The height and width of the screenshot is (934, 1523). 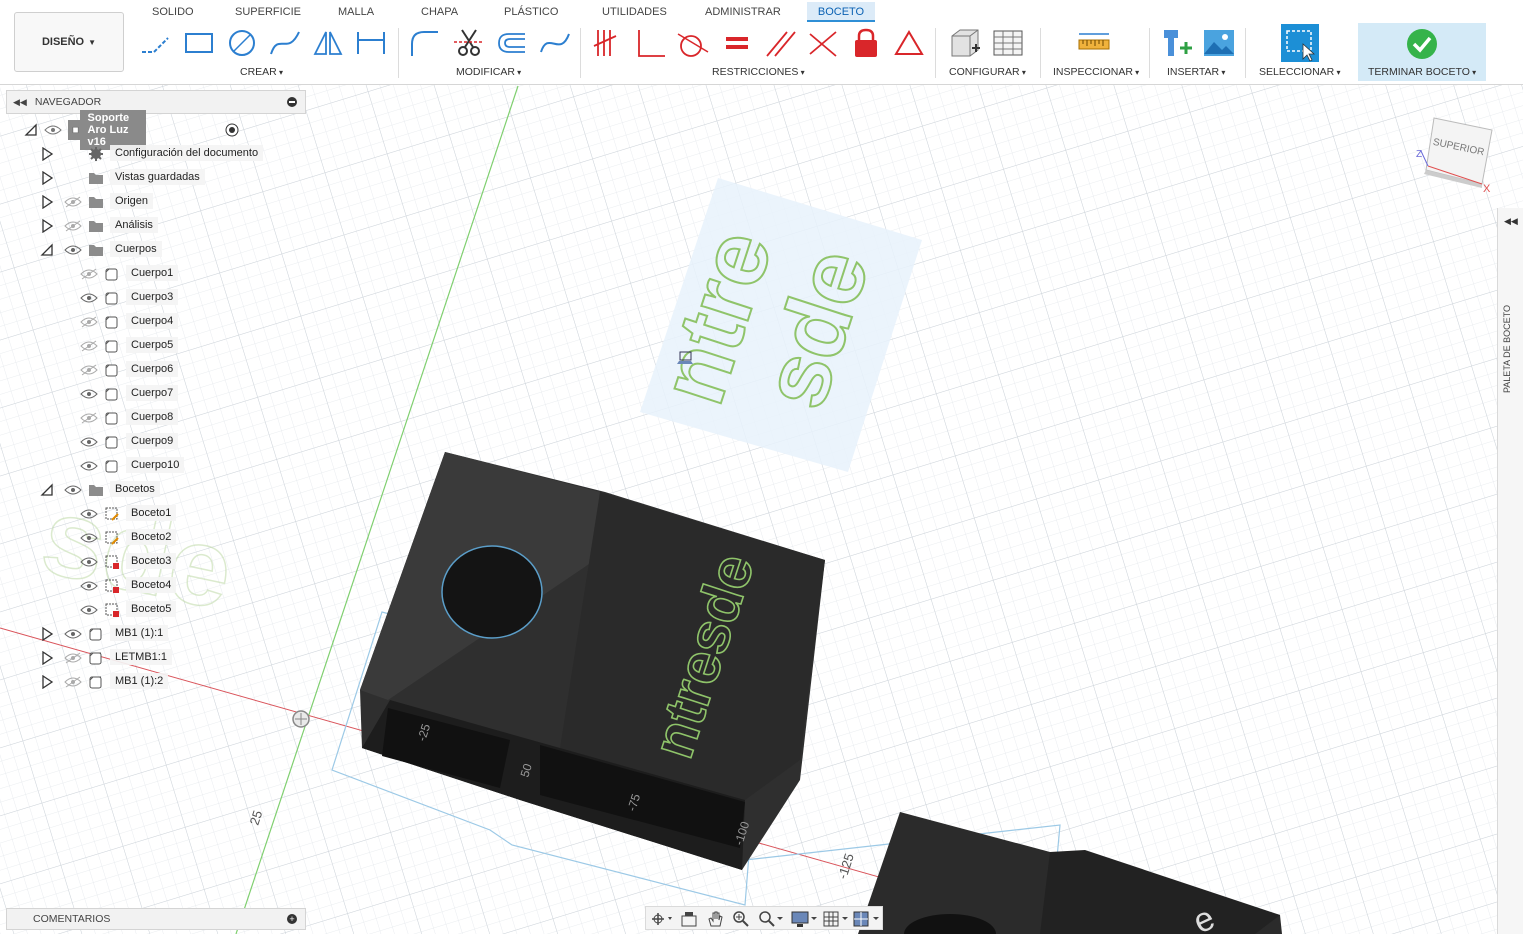 What do you see at coordinates (69, 42) in the screenshot?
I see `workspace-switcher: DISEÑO ▼` at bounding box center [69, 42].